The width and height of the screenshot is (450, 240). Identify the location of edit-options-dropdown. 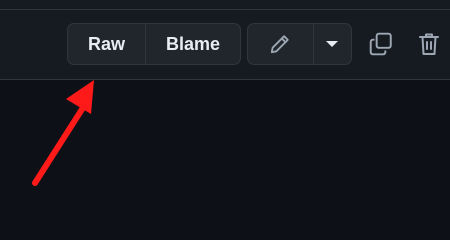
(331, 44).